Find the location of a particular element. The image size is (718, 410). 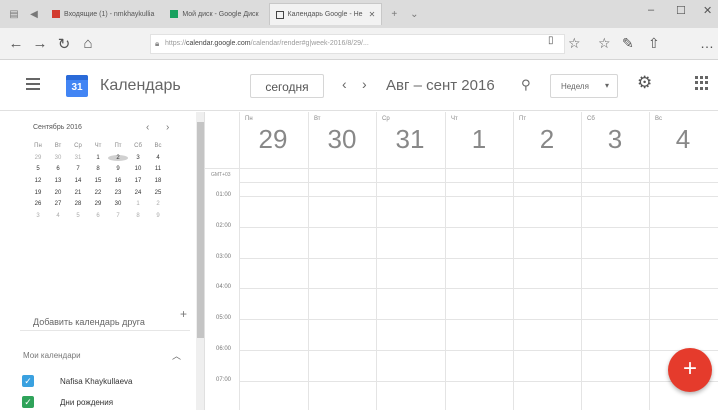

mini-day: 12 is located at coordinates (38, 181).